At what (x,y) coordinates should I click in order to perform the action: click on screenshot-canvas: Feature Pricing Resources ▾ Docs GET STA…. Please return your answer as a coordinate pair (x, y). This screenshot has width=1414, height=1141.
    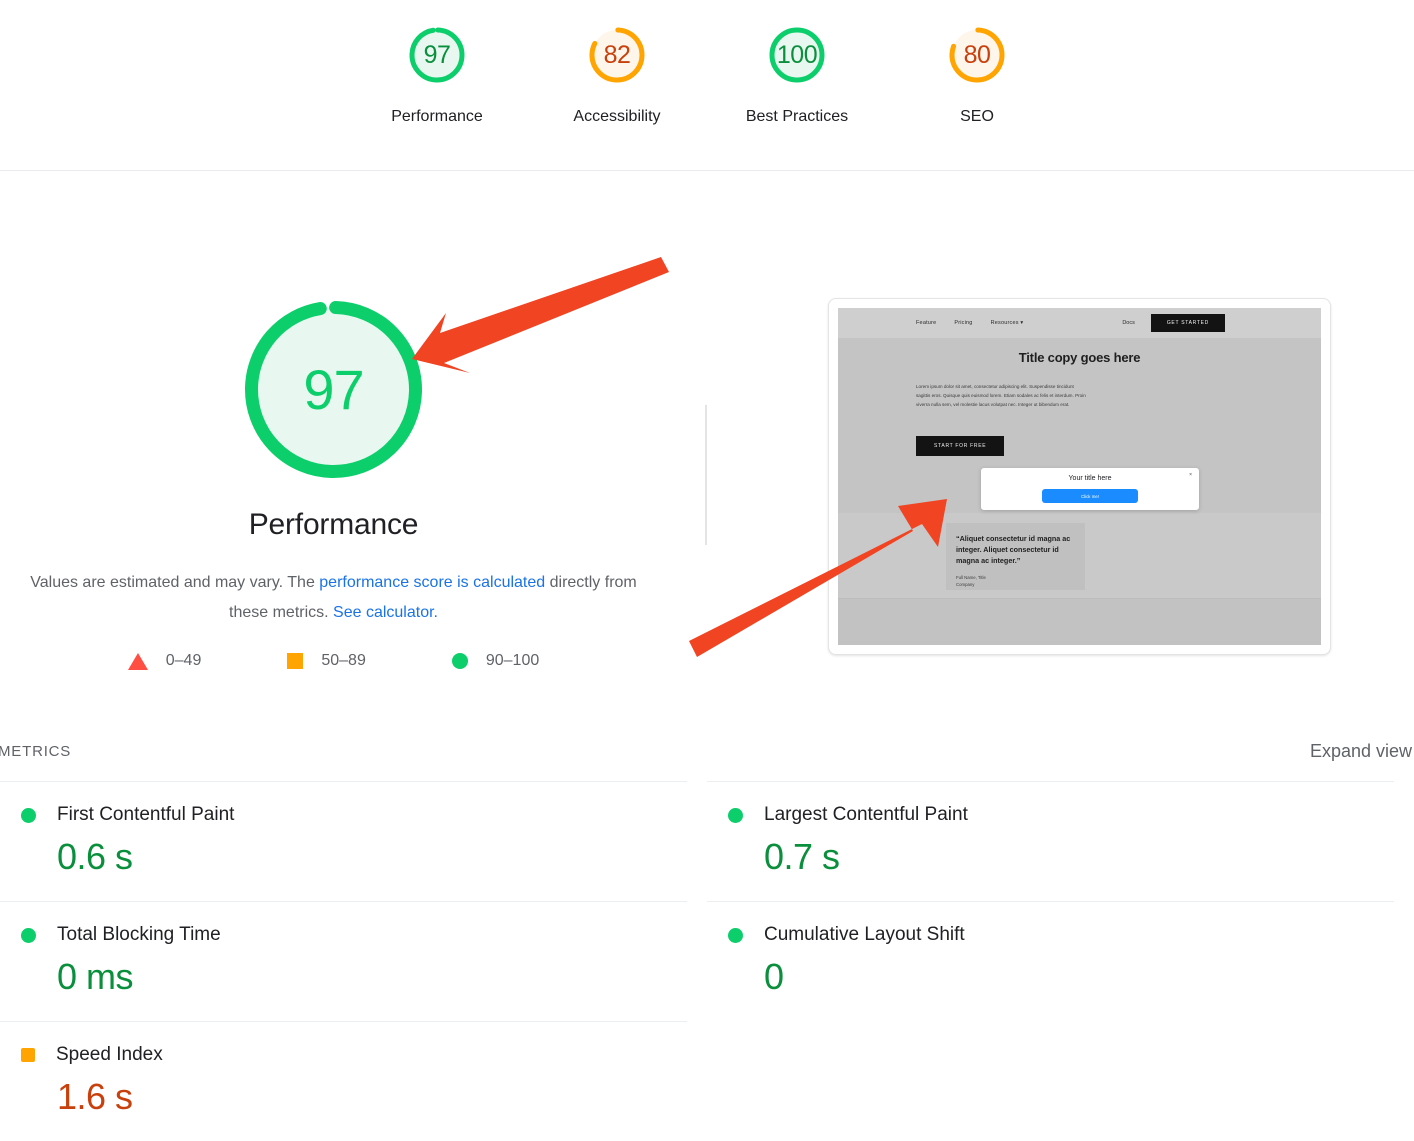
    Looking at the image, I should click on (1079, 476).